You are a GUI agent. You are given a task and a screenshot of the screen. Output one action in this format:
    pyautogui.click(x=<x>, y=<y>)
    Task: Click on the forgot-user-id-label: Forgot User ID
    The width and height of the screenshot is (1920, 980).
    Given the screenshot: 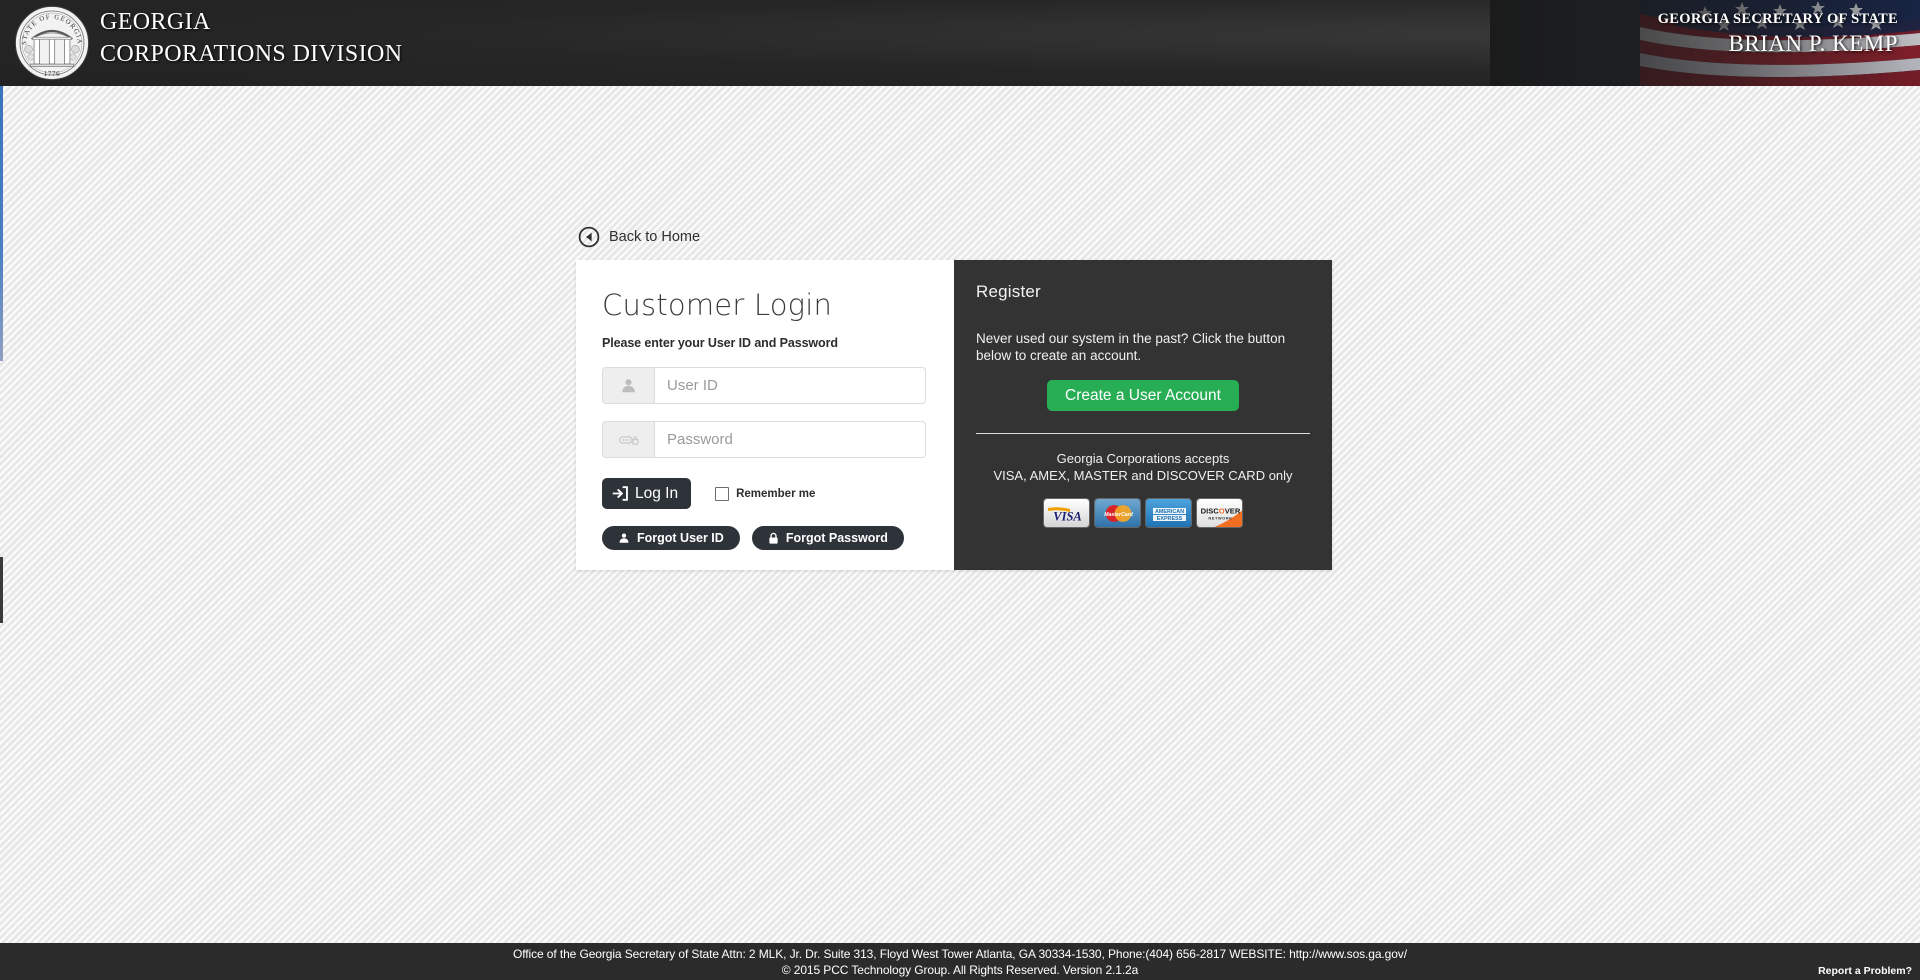 What is the action you would take?
    pyautogui.click(x=680, y=538)
    